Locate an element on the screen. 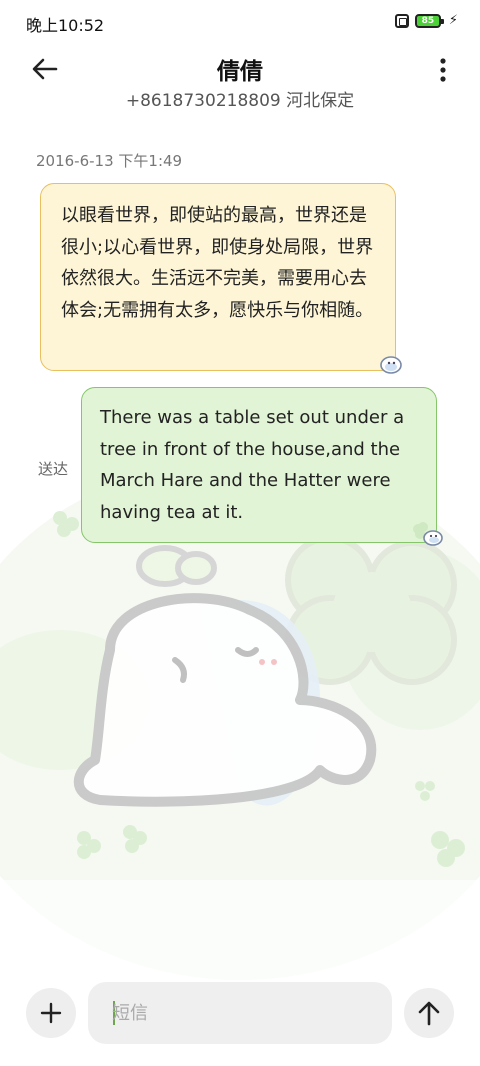 This screenshot has width=480, height=1066. more-vertical-icon is located at coordinates (443, 70).